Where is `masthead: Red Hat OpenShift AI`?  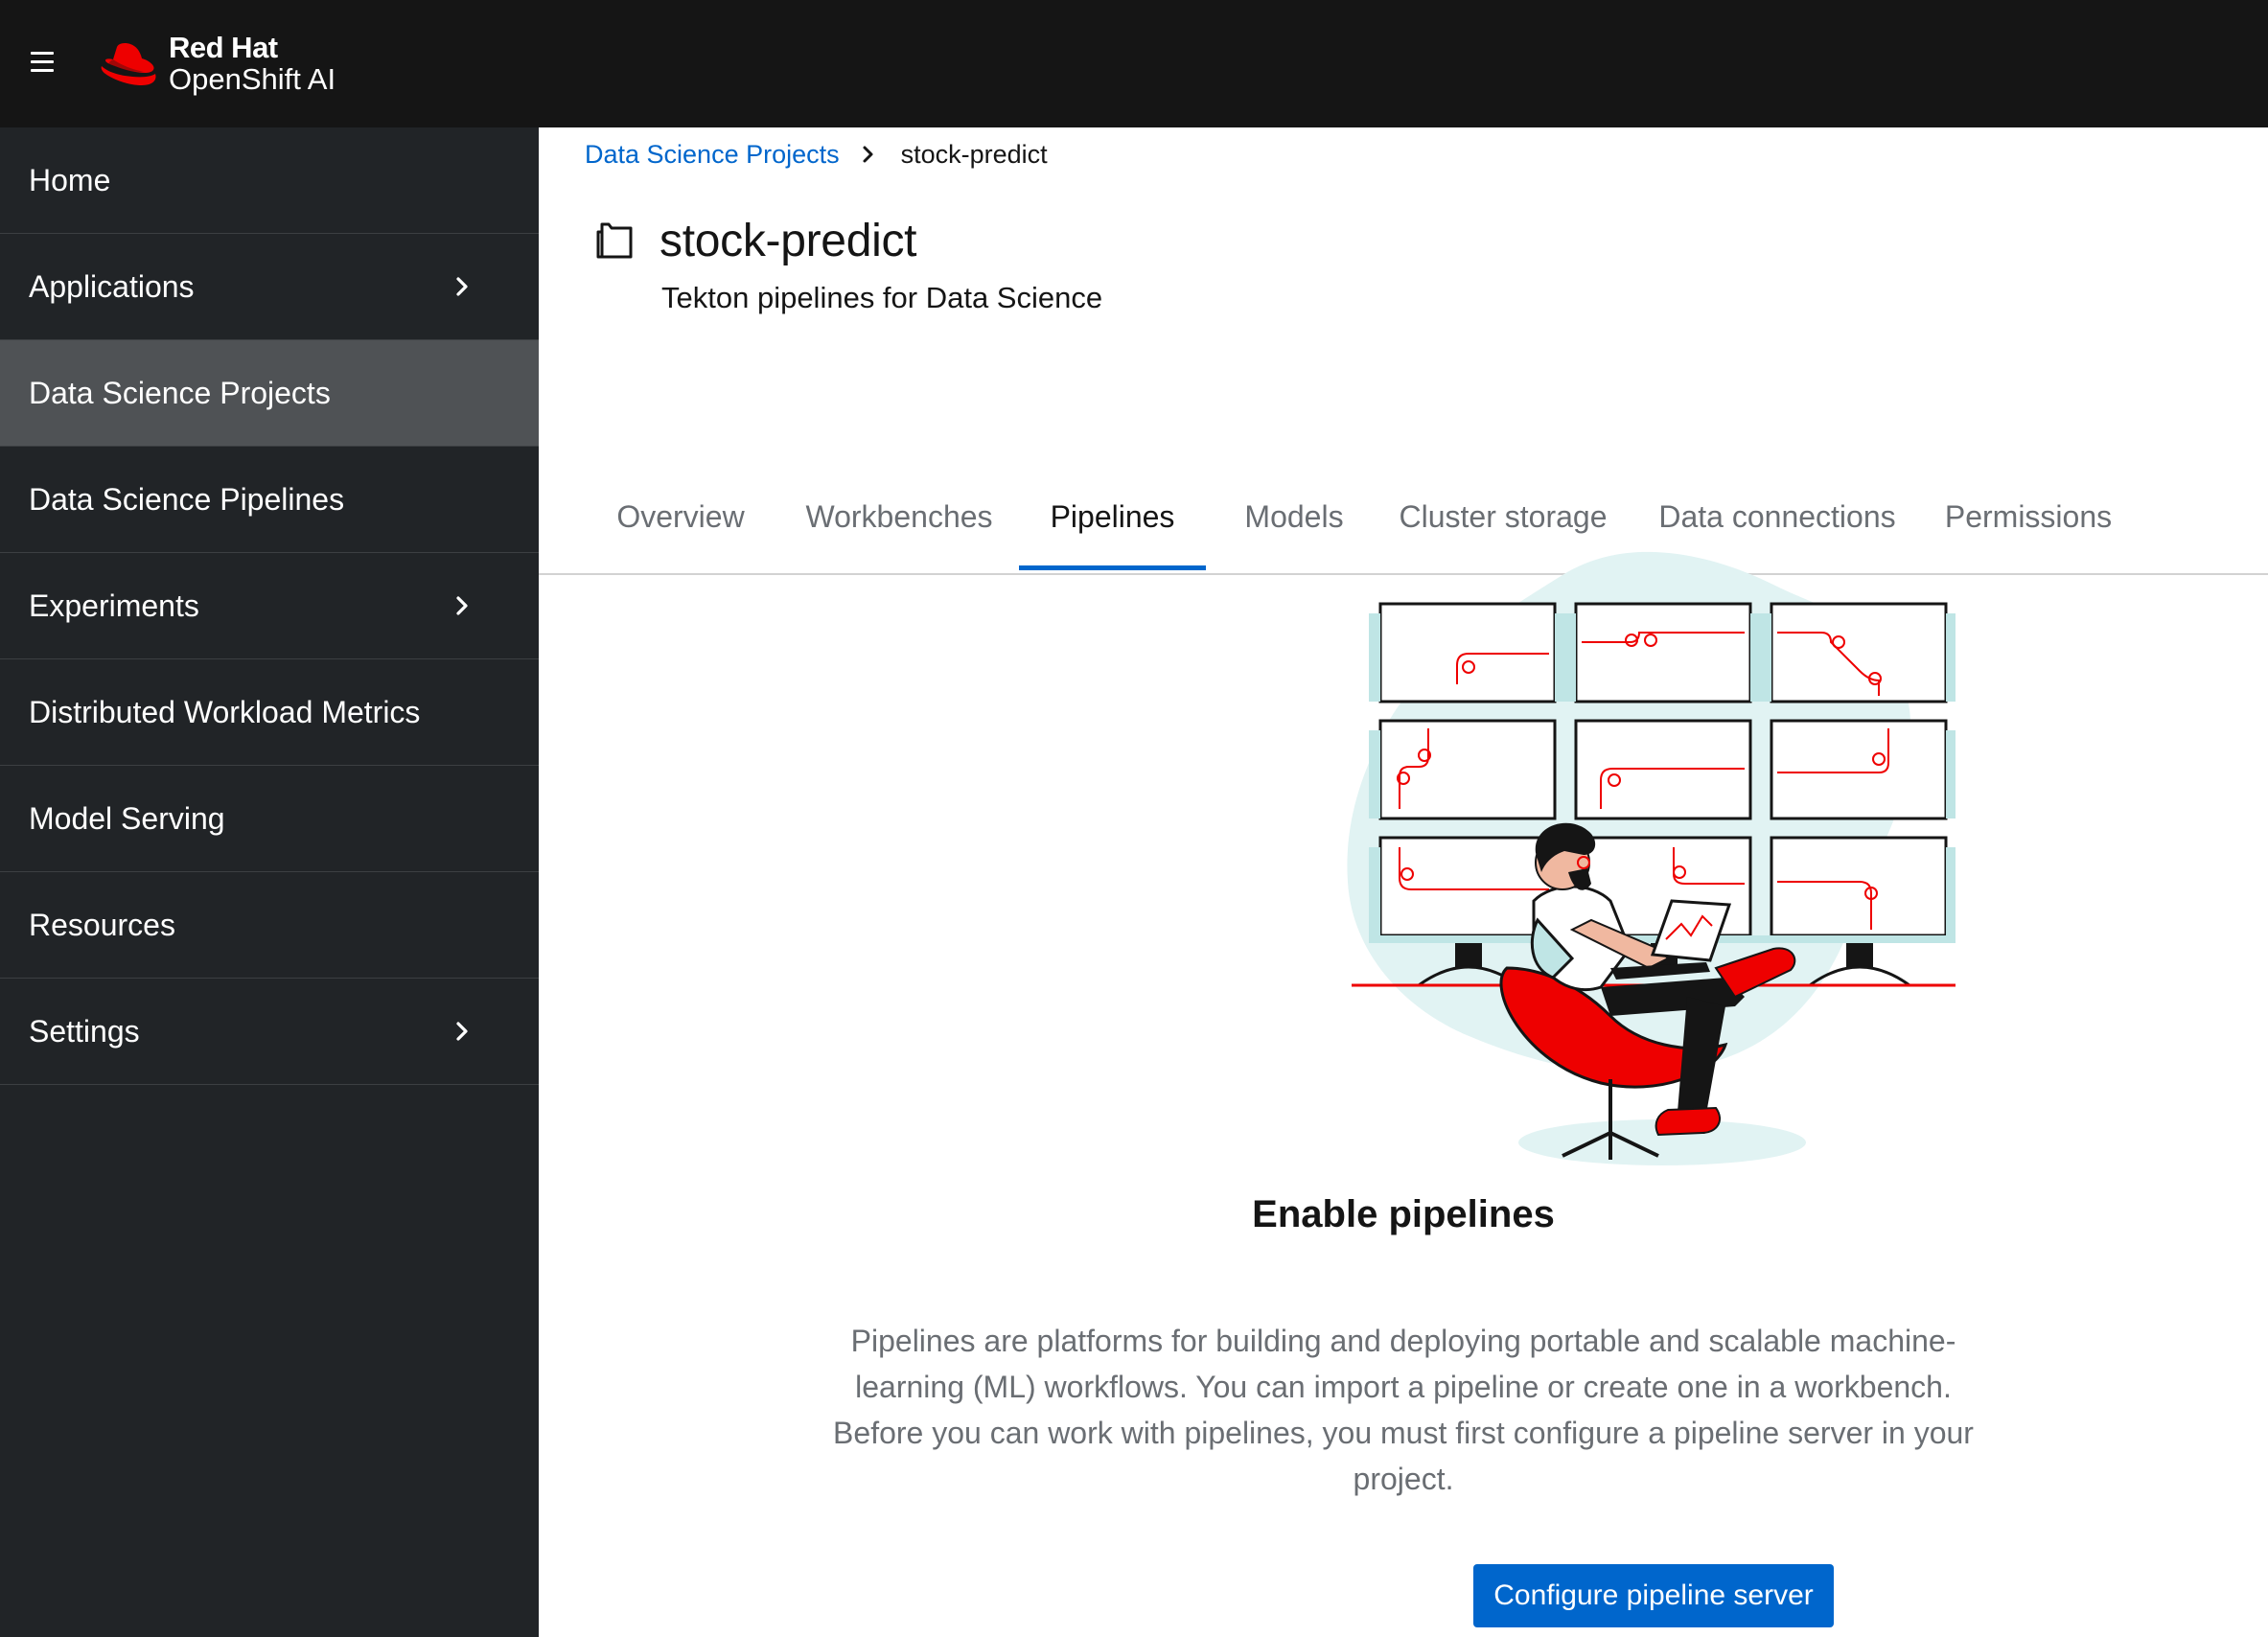 masthead: Red Hat OpenShift AI is located at coordinates (1134, 63).